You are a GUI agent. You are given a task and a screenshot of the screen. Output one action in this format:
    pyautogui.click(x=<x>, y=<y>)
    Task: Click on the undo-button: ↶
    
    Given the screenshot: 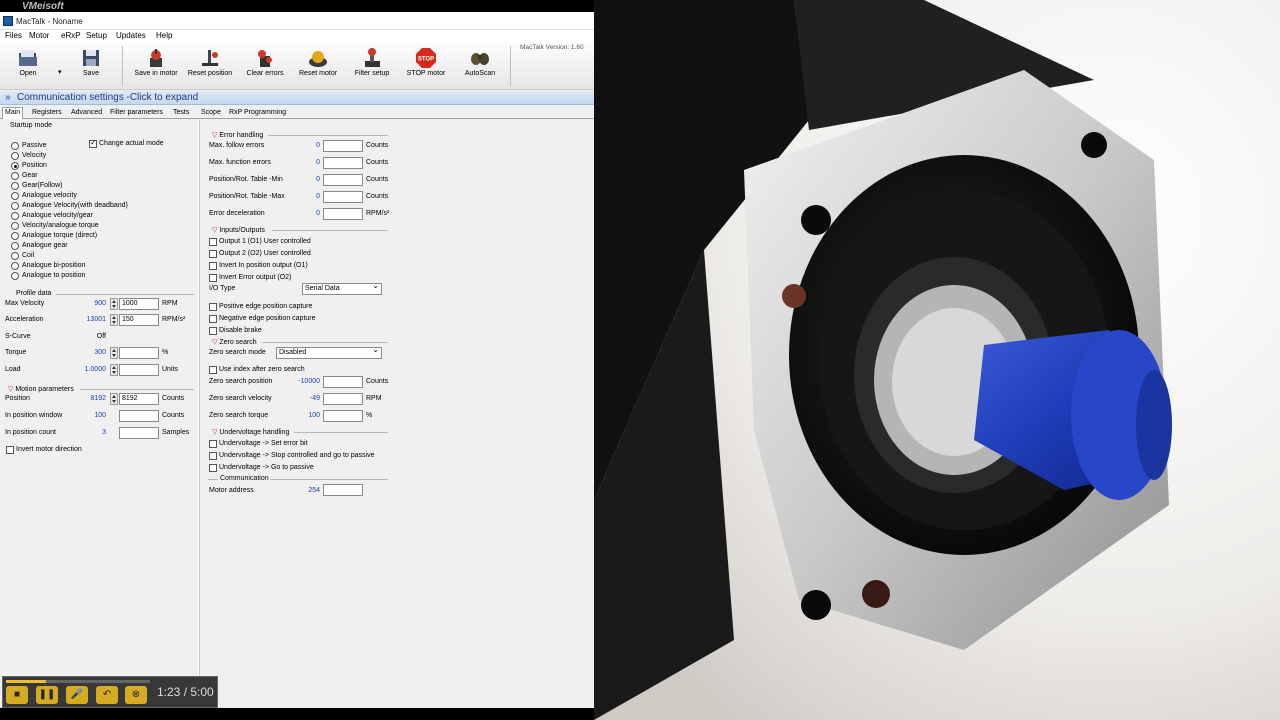 What is the action you would take?
    pyautogui.click(x=107, y=695)
    